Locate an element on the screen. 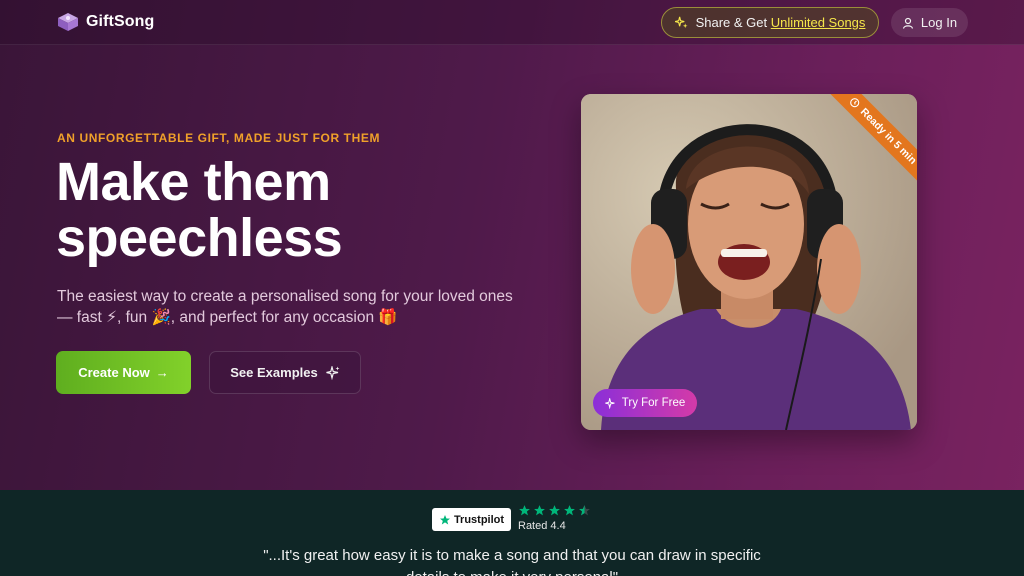 The height and width of the screenshot is (576, 1024). half-star-icon is located at coordinates (584, 510).